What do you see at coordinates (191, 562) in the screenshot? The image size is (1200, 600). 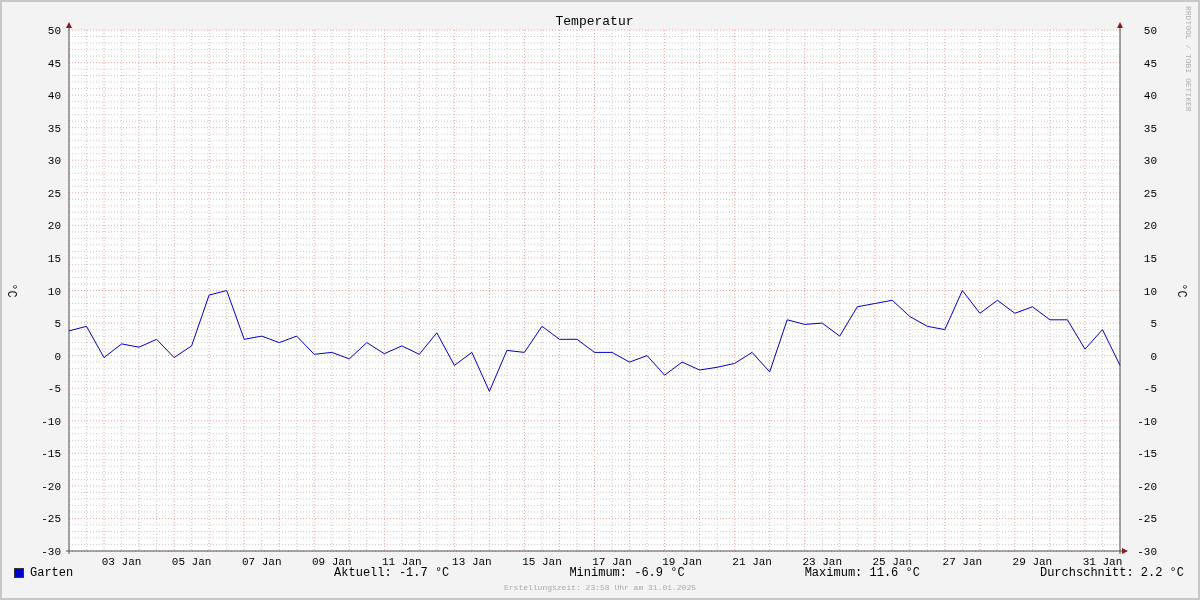 I see `x-tick-label: 05 Jan` at bounding box center [191, 562].